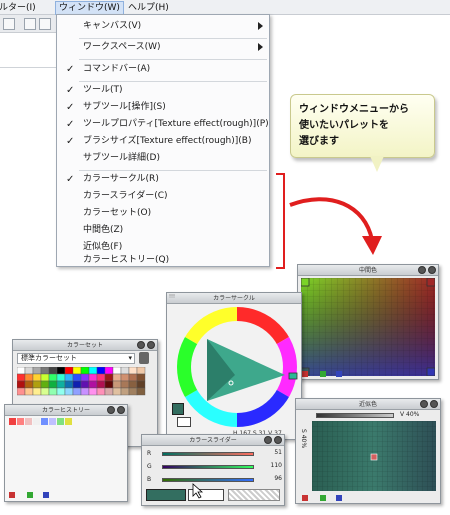 The height and width of the screenshot is (515, 450). I want to click on slider-g-value: 110, so click(273, 465).